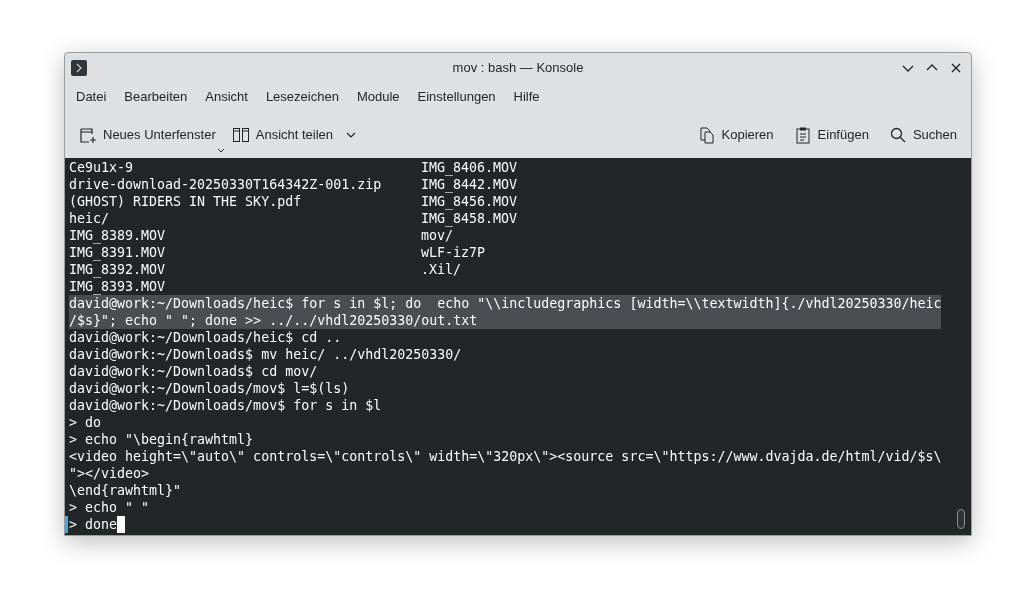 The height and width of the screenshot is (612, 1036). What do you see at coordinates (193, 371) in the screenshot?
I see `terminal-line: david@work:~/Downloads$ cd mov/` at bounding box center [193, 371].